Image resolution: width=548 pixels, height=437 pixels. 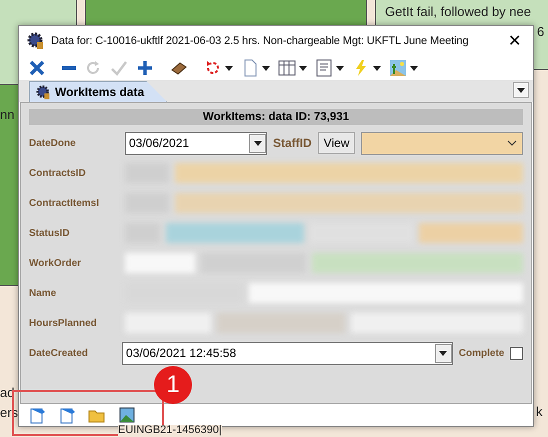 What do you see at coordinates (53, 143) in the screenshot?
I see `field-label: DateDone` at bounding box center [53, 143].